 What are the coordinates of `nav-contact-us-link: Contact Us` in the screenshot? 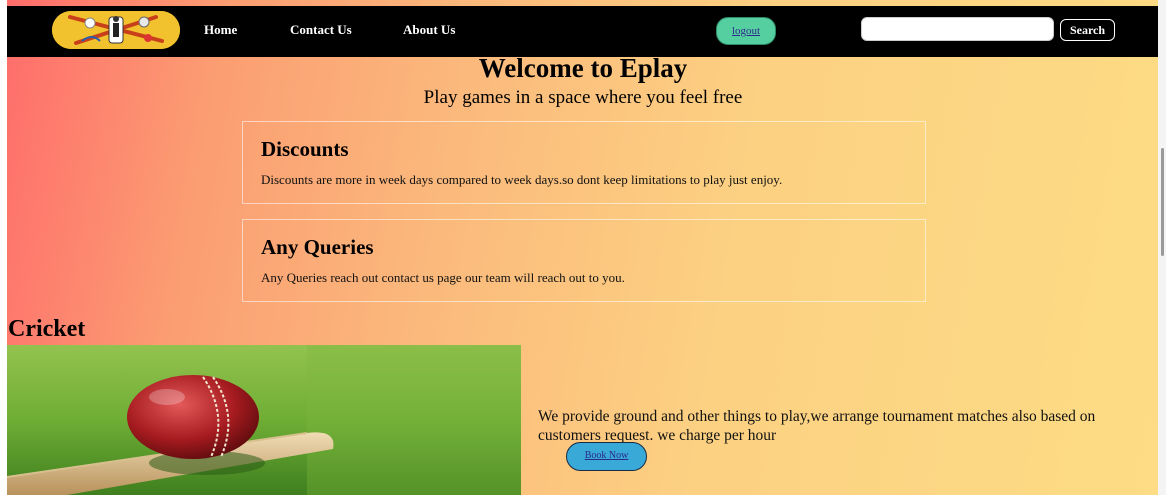 It's located at (321, 30).